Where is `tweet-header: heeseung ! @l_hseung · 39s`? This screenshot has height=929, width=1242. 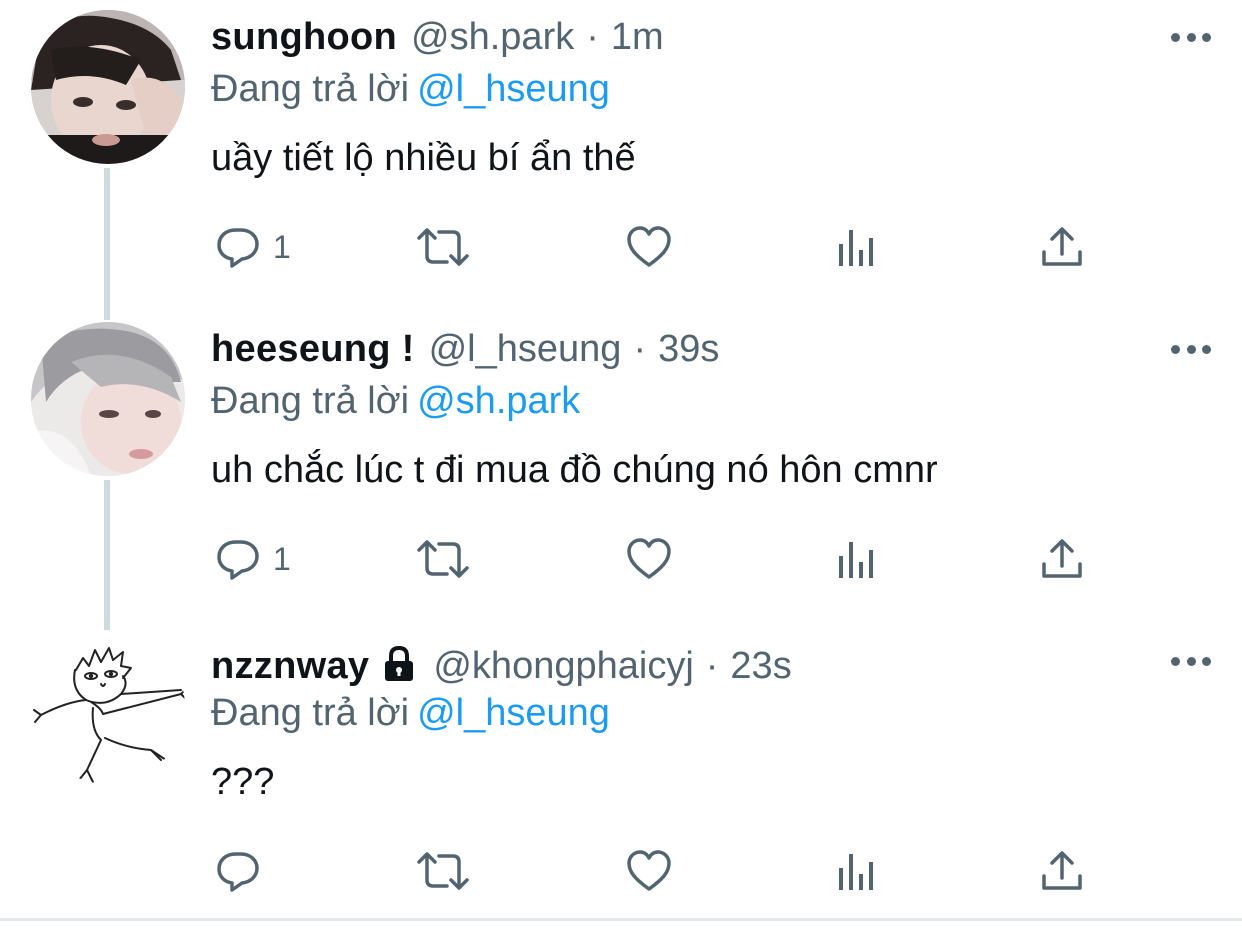 tweet-header: heeseung ! @l_hseung · 39s is located at coordinates (465, 349).